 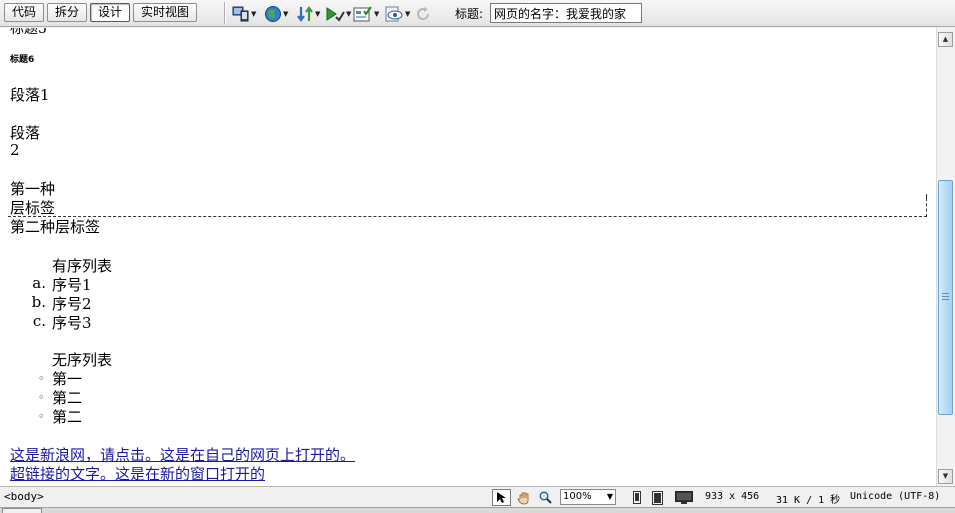 What do you see at coordinates (22, 510) in the screenshot?
I see `properties-panel-tab` at bounding box center [22, 510].